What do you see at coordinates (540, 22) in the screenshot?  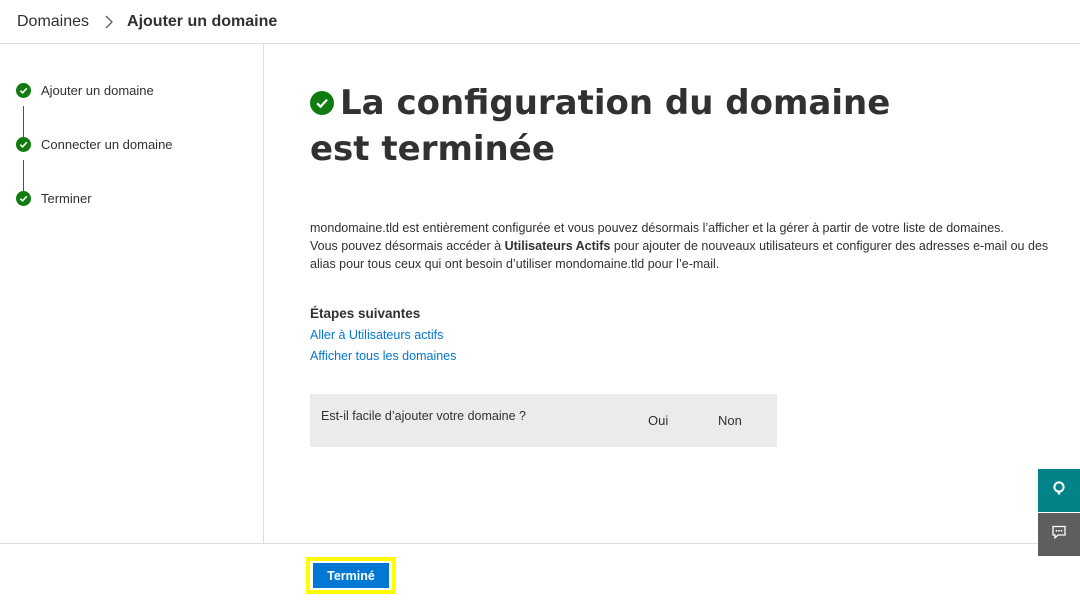 I see `breadcrumb: Domaines Ajouter un domaine` at bounding box center [540, 22].